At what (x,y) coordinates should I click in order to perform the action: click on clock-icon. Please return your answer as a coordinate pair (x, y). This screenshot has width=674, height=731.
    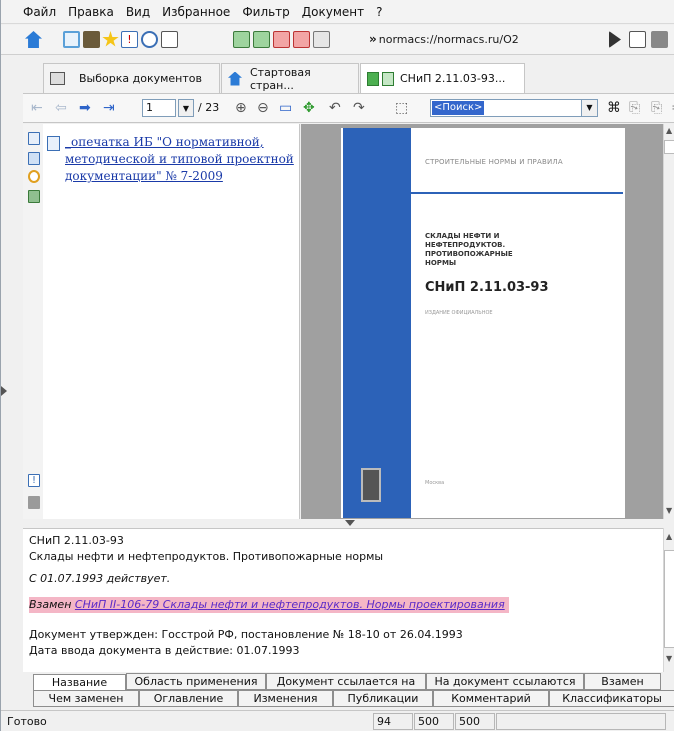
    Looking at the image, I should click on (34, 176).